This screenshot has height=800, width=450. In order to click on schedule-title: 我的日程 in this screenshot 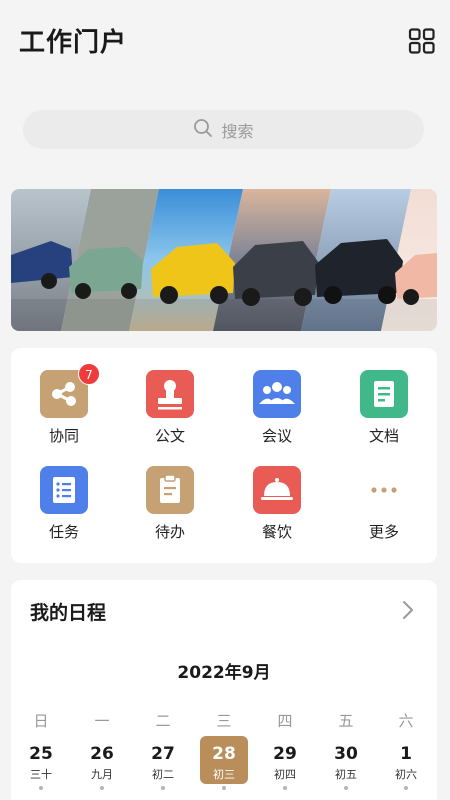, I will do `click(68, 613)`.